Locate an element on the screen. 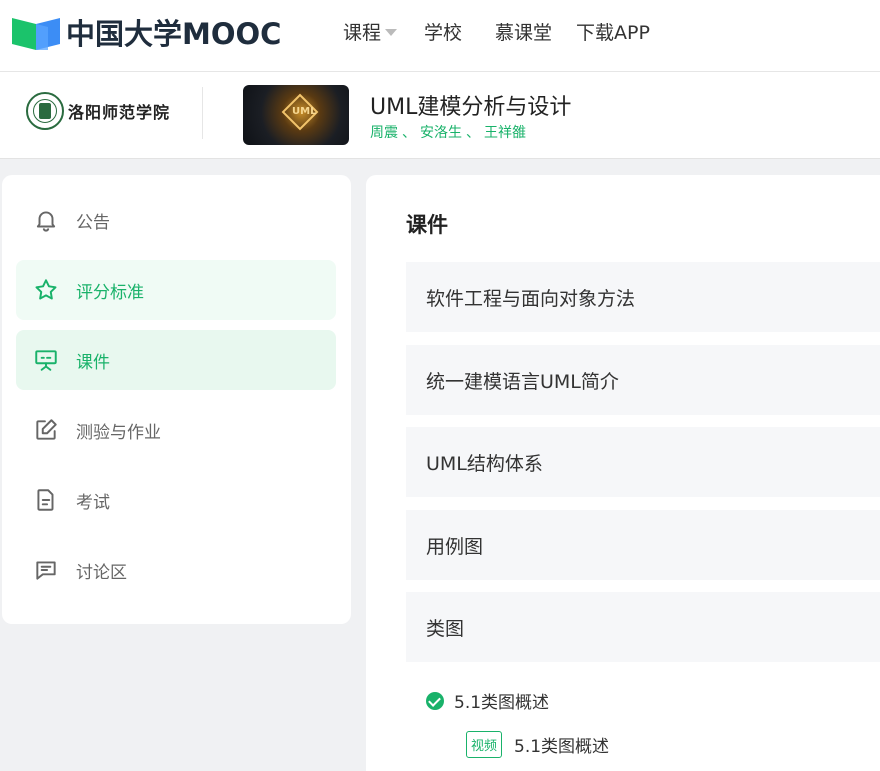  course-header: 洛阳师范学院 UML UML建模分析与设计 周震、安洛生、王祥雒 is located at coordinates (440, 115).